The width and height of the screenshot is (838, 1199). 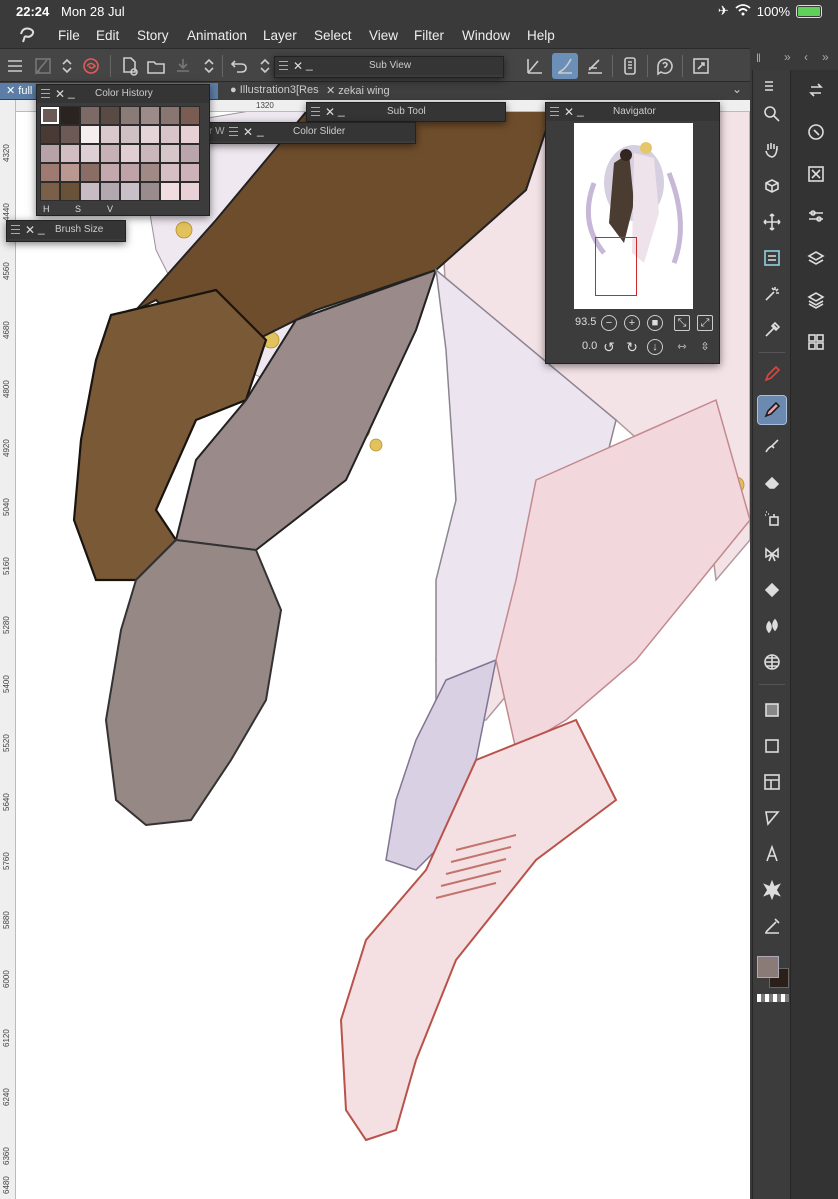 I want to click on target-icon, so click(x=816, y=132).